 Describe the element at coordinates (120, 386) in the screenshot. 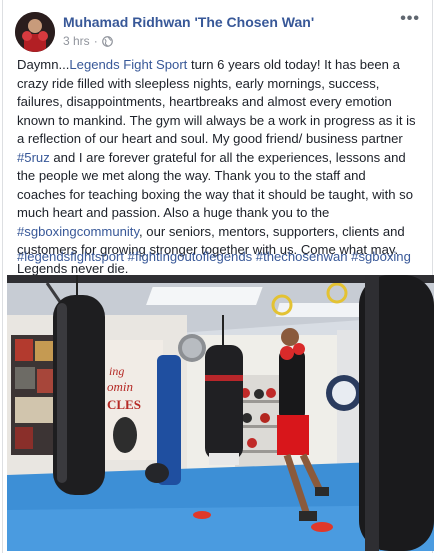

I see `mural-text: omin` at that location.